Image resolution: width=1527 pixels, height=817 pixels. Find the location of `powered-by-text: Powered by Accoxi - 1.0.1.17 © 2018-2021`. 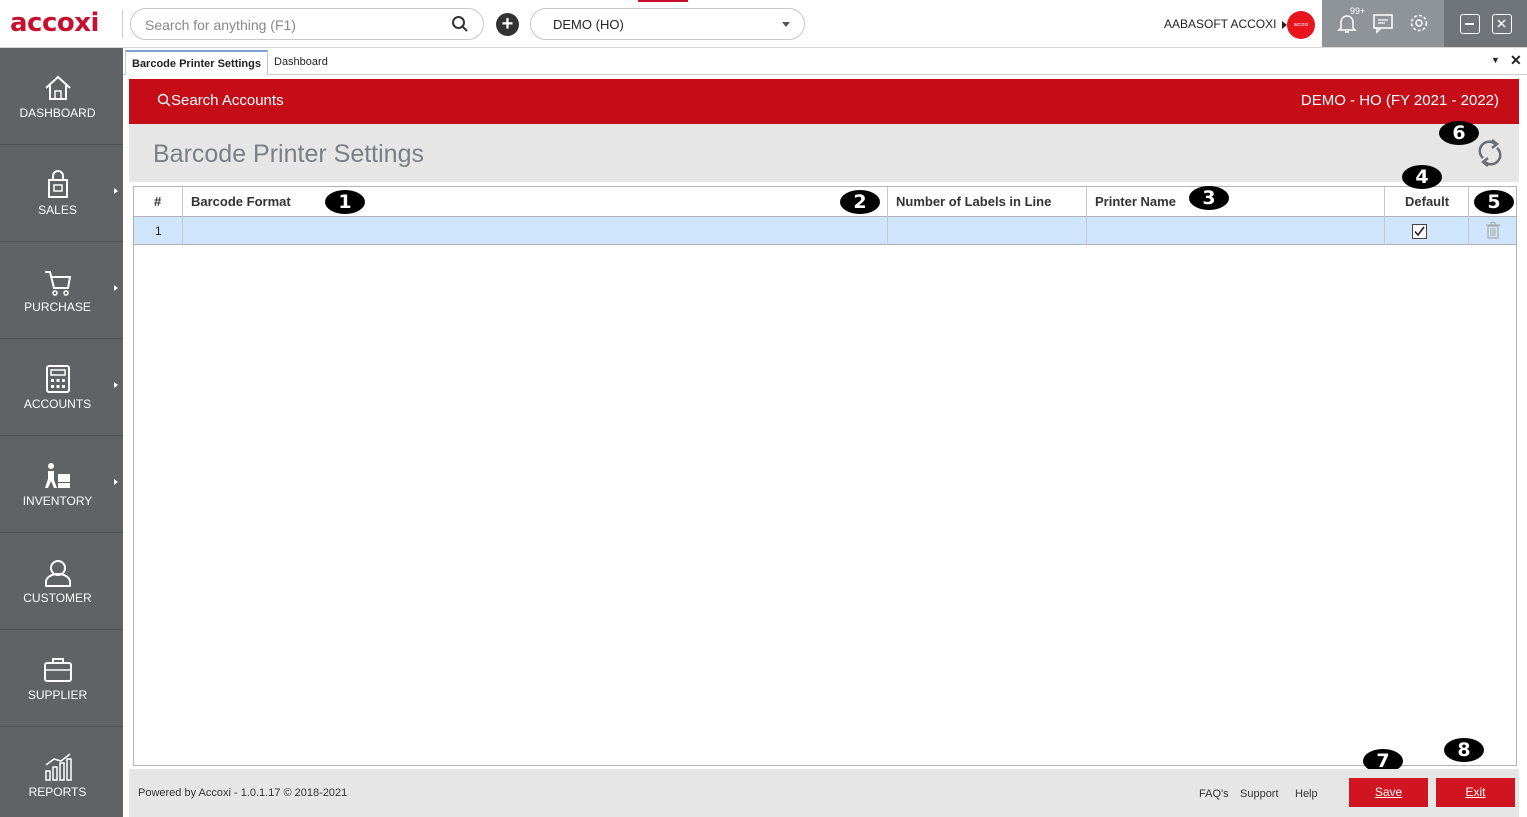

powered-by-text: Powered by Accoxi - 1.0.1.17 © 2018-2021 is located at coordinates (243, 793).